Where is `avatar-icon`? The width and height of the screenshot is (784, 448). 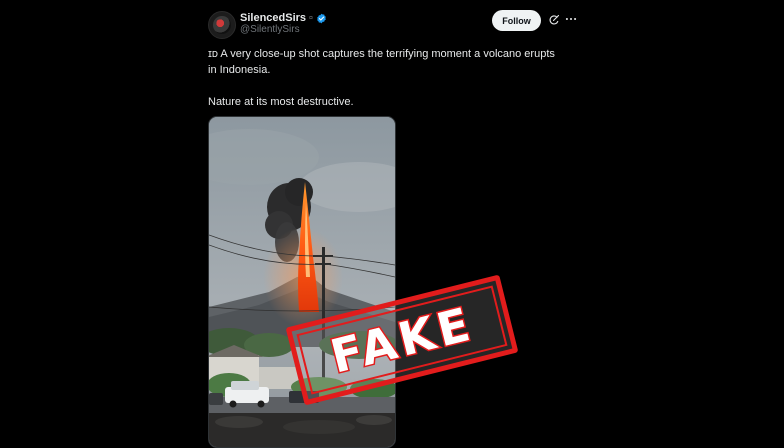
avatar-icon is located at coordinates (222, 25).